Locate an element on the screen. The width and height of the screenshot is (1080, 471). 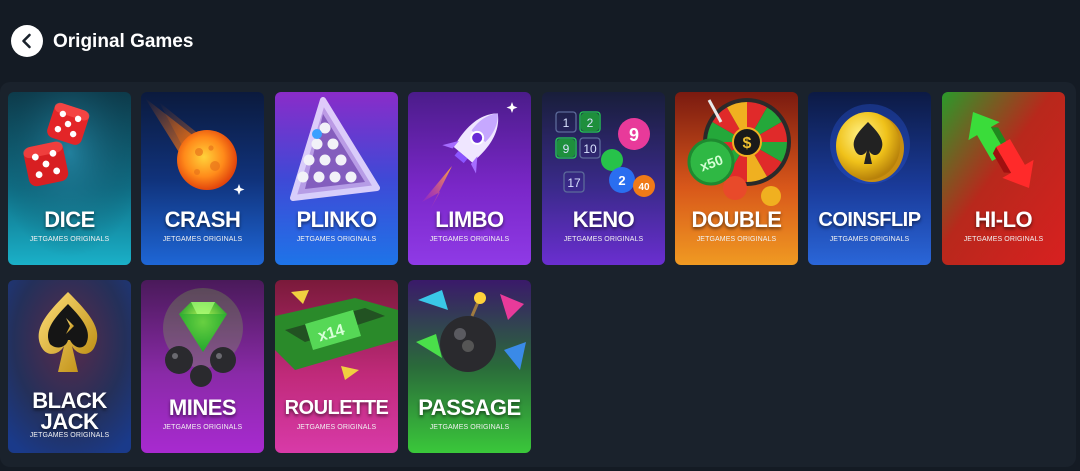
keno-number: 17 is located at coordinates (574, 183).